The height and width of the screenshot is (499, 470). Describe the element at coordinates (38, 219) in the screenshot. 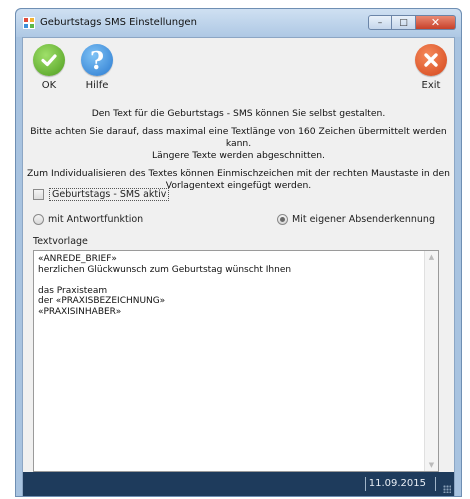

I see `radio-circle` at that location.